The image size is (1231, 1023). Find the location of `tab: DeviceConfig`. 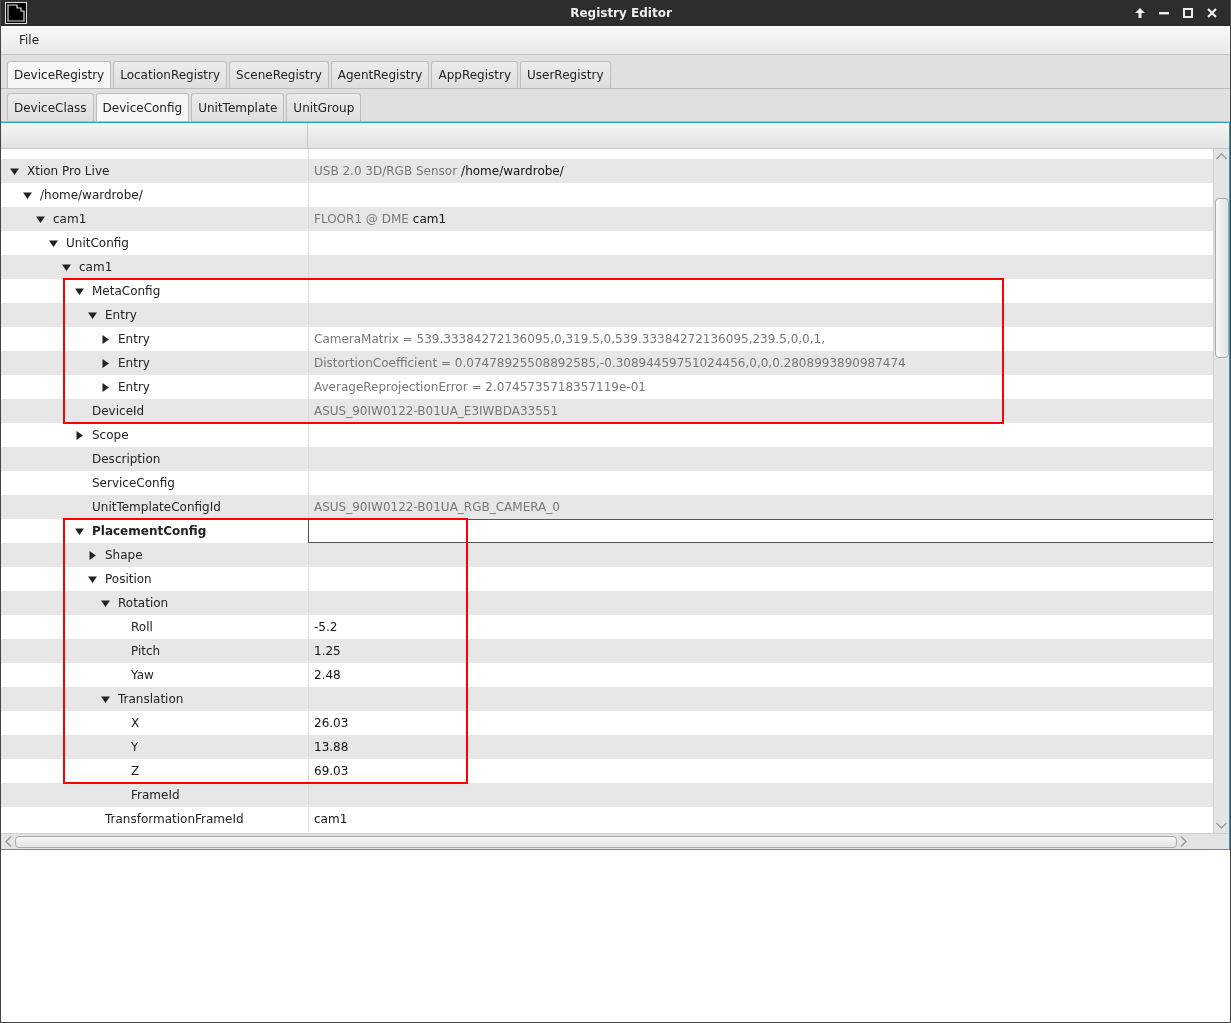

tab: DeviceConfig is located at coordinates (142, 107).